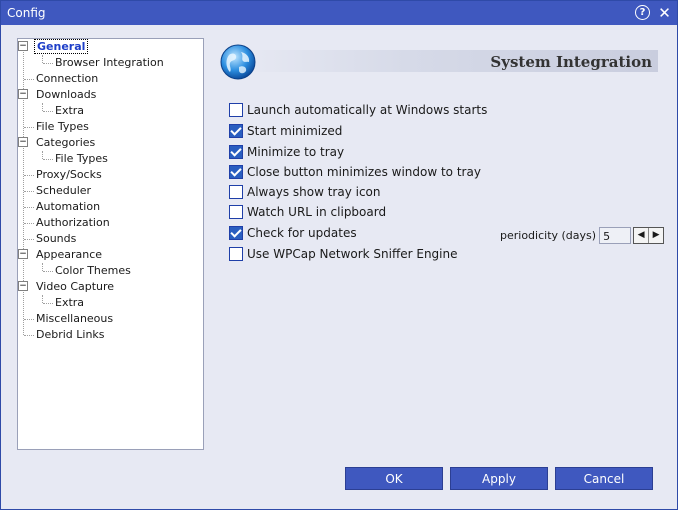 Image resolution: width=678 pixels, height=510 pixels. Describe the element at coordinates (295, 131) in the screenshot. I see `option-label: Start minimized` at that location.